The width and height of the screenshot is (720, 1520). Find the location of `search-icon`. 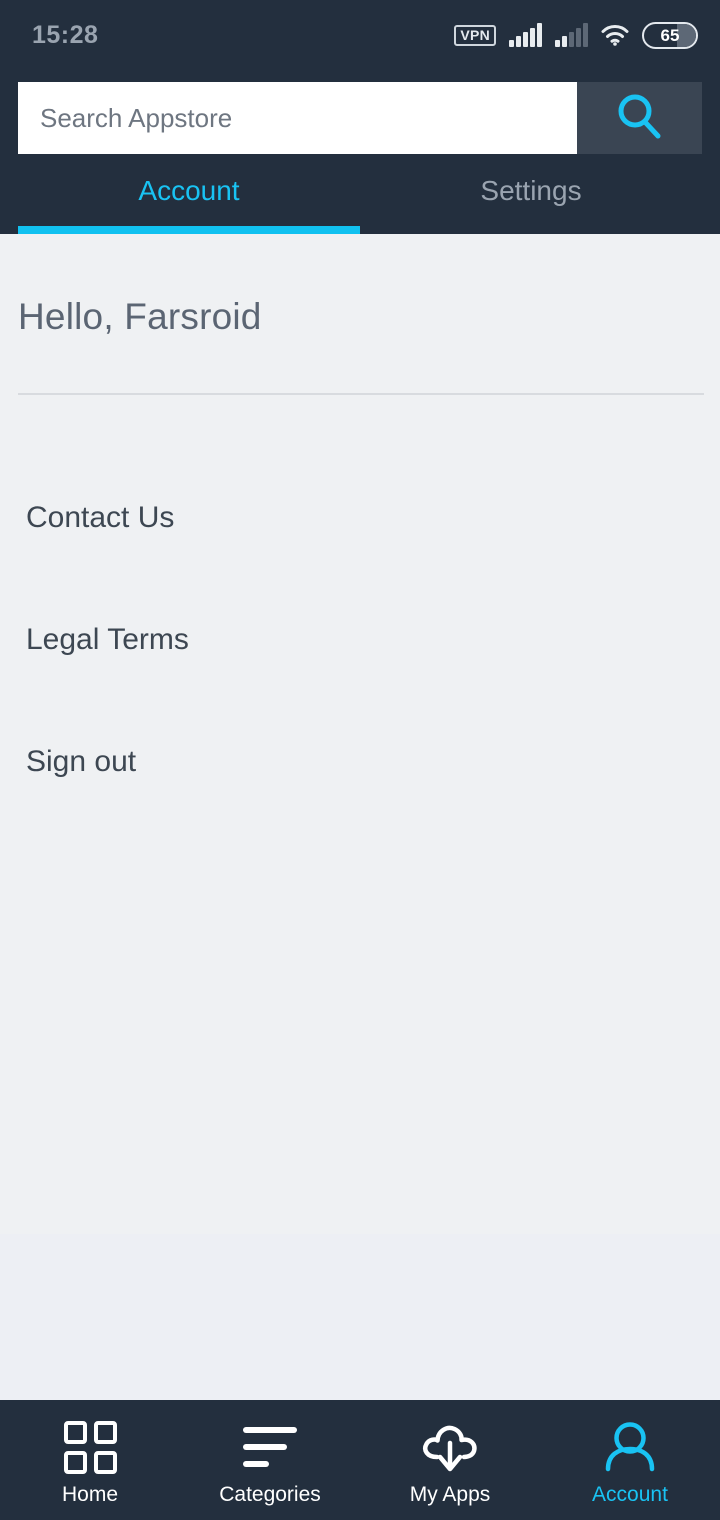

search-icon is located at coordinates (640, 118).